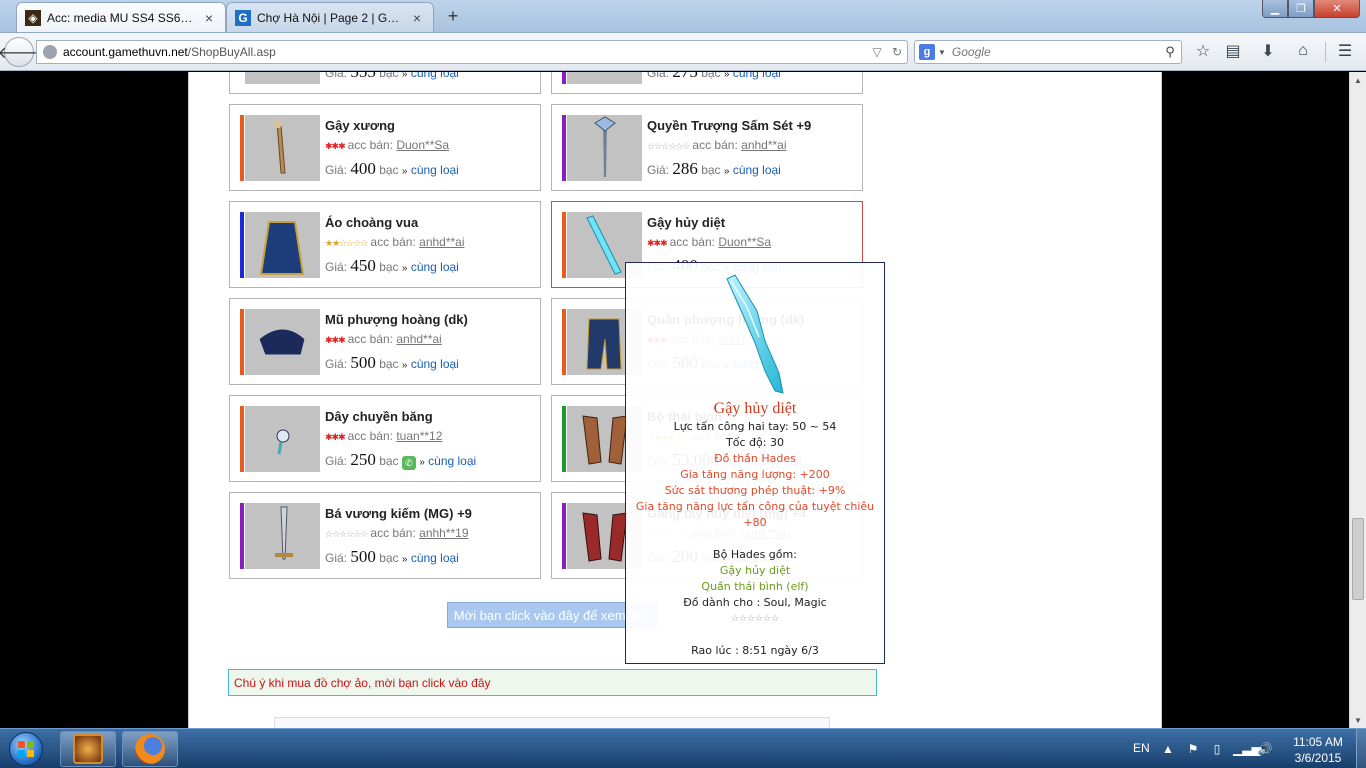 This screenshot has height=768, width=1366. Describe the element at coordinates (707, 83) in the screenshot. I see `item-card-partial-right: Giá: 275 bạc » cùng loại` at that location.